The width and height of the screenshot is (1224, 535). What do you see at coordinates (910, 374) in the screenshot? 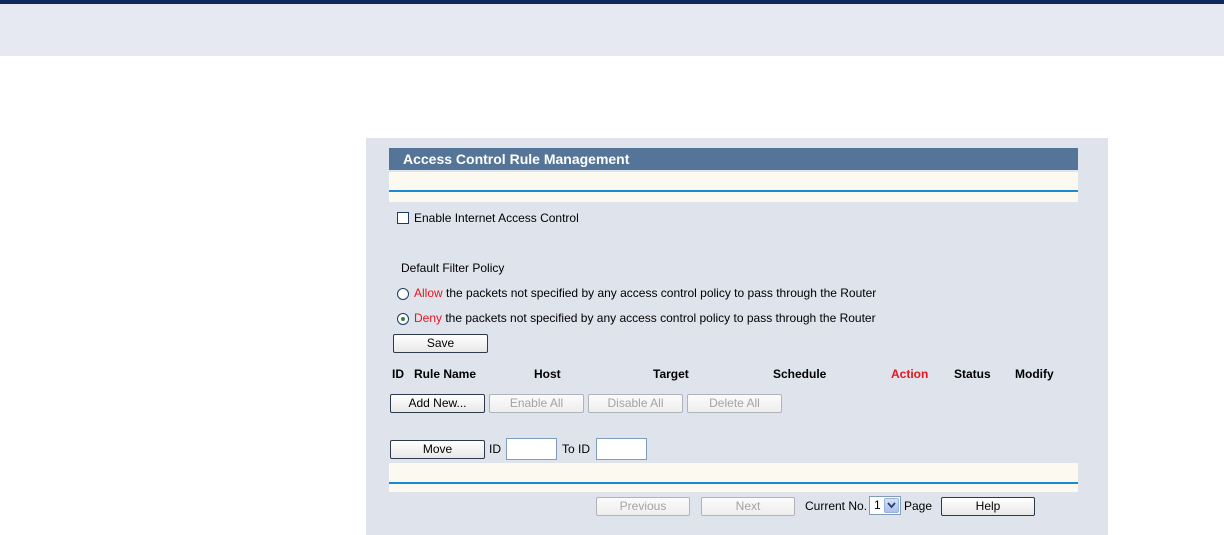
I see `column-header-action: Action` at bounding box center [910, 374].